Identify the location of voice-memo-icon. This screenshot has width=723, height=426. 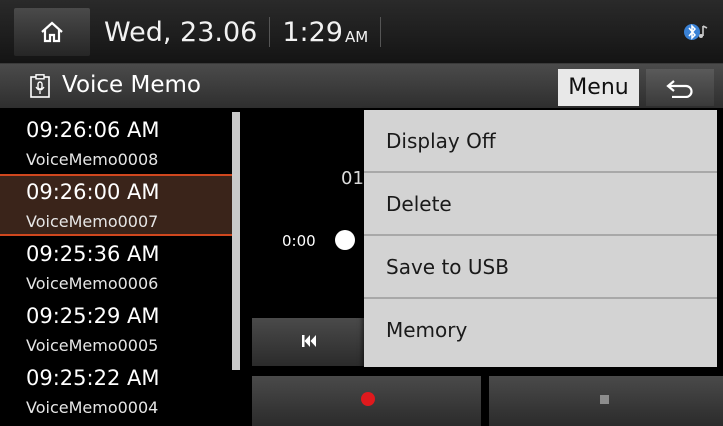
(40, 86).